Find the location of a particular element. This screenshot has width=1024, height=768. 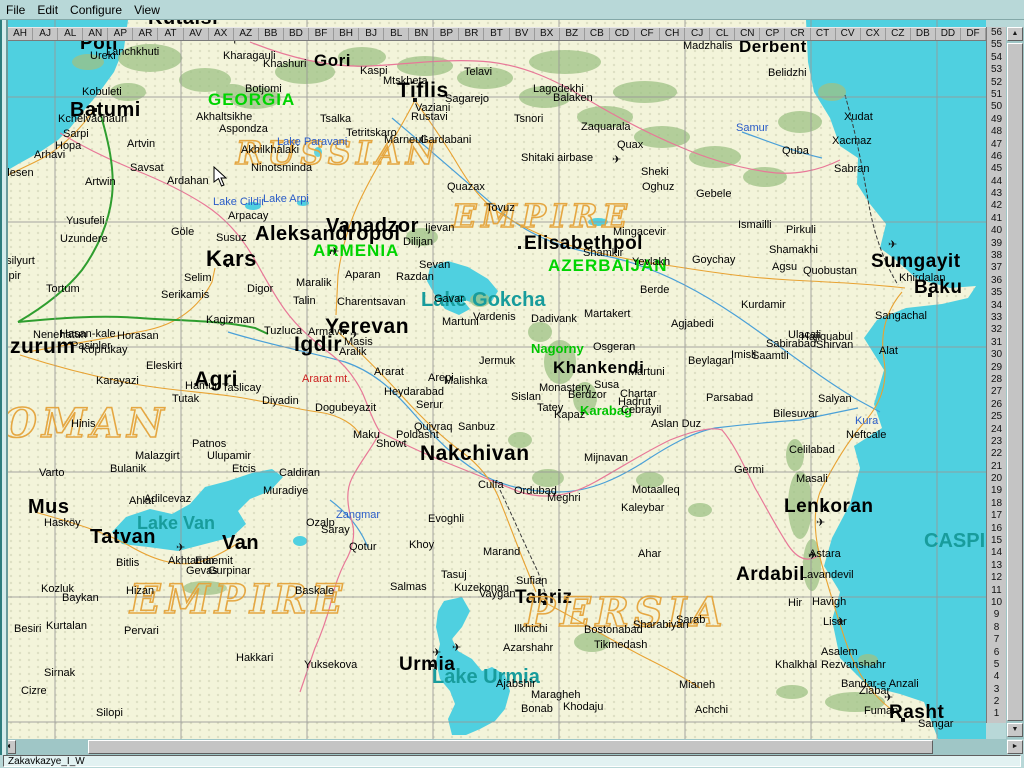

row-header-50: 50 is located at coordinates (996, 107).